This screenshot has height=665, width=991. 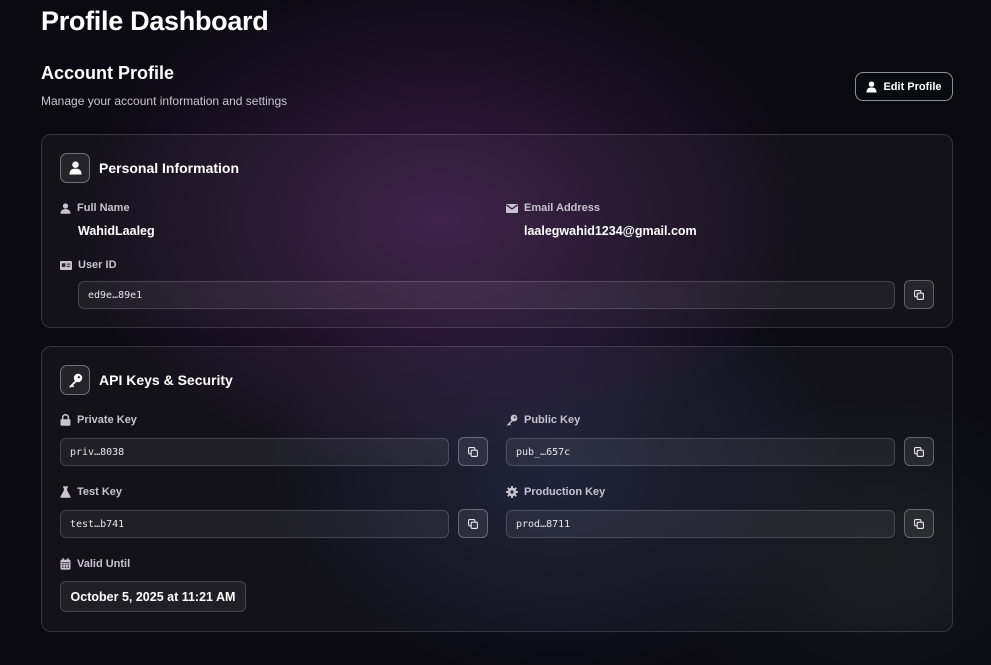 I want to click on copy-production-key-button, so click(x=919, y=523).